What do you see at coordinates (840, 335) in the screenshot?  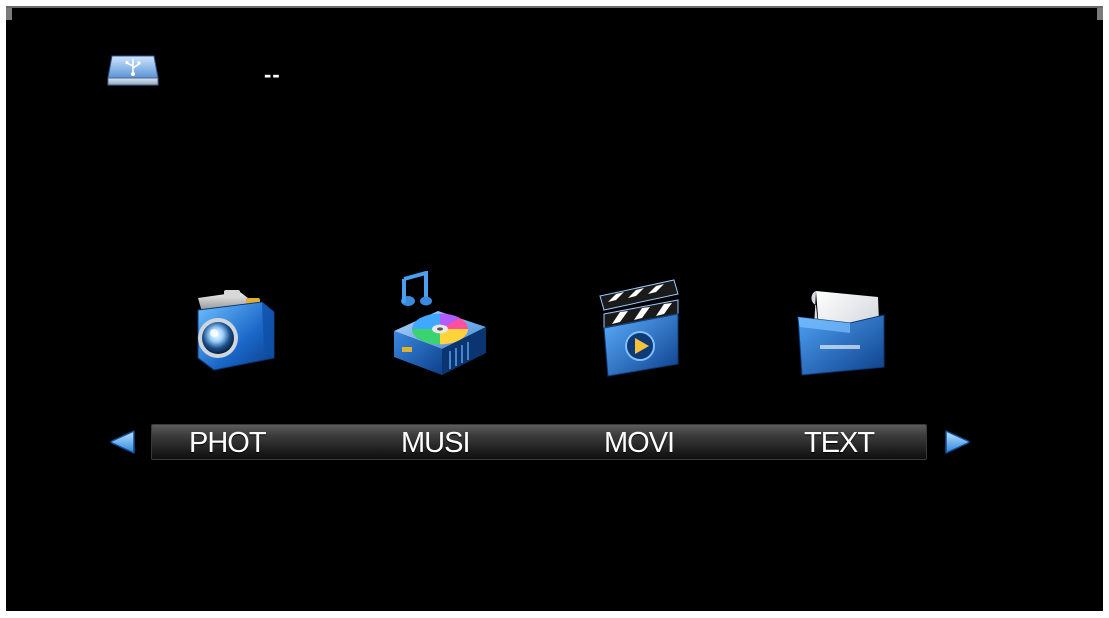 I see `document-folder-icon` at bounding box center [840, 335].